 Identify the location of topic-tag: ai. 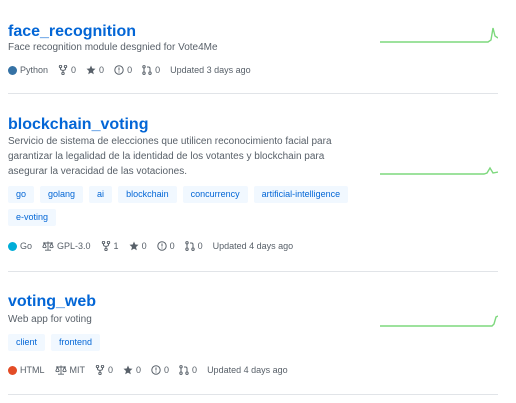
(101, 194).